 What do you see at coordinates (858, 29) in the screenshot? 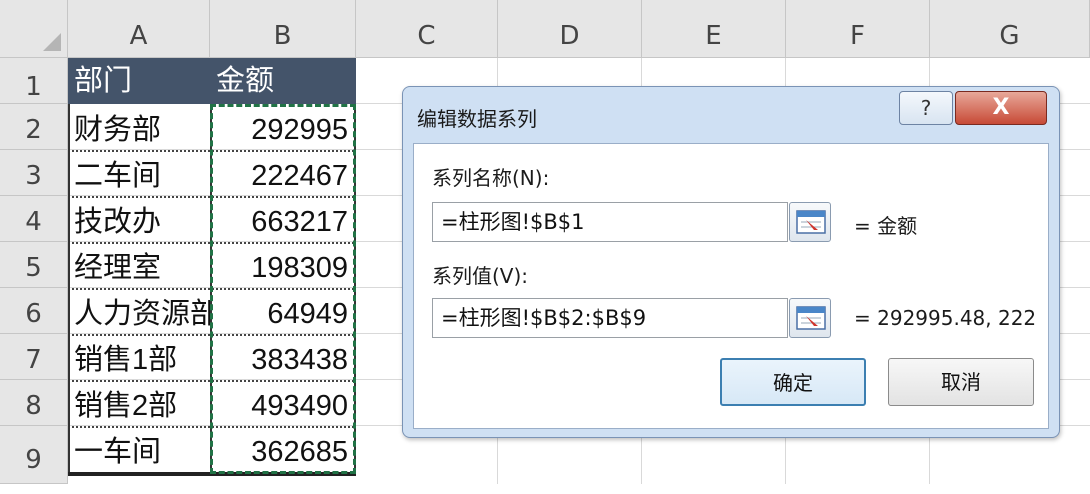
I see `column-header-f: F` at bounding box center [858, 29].